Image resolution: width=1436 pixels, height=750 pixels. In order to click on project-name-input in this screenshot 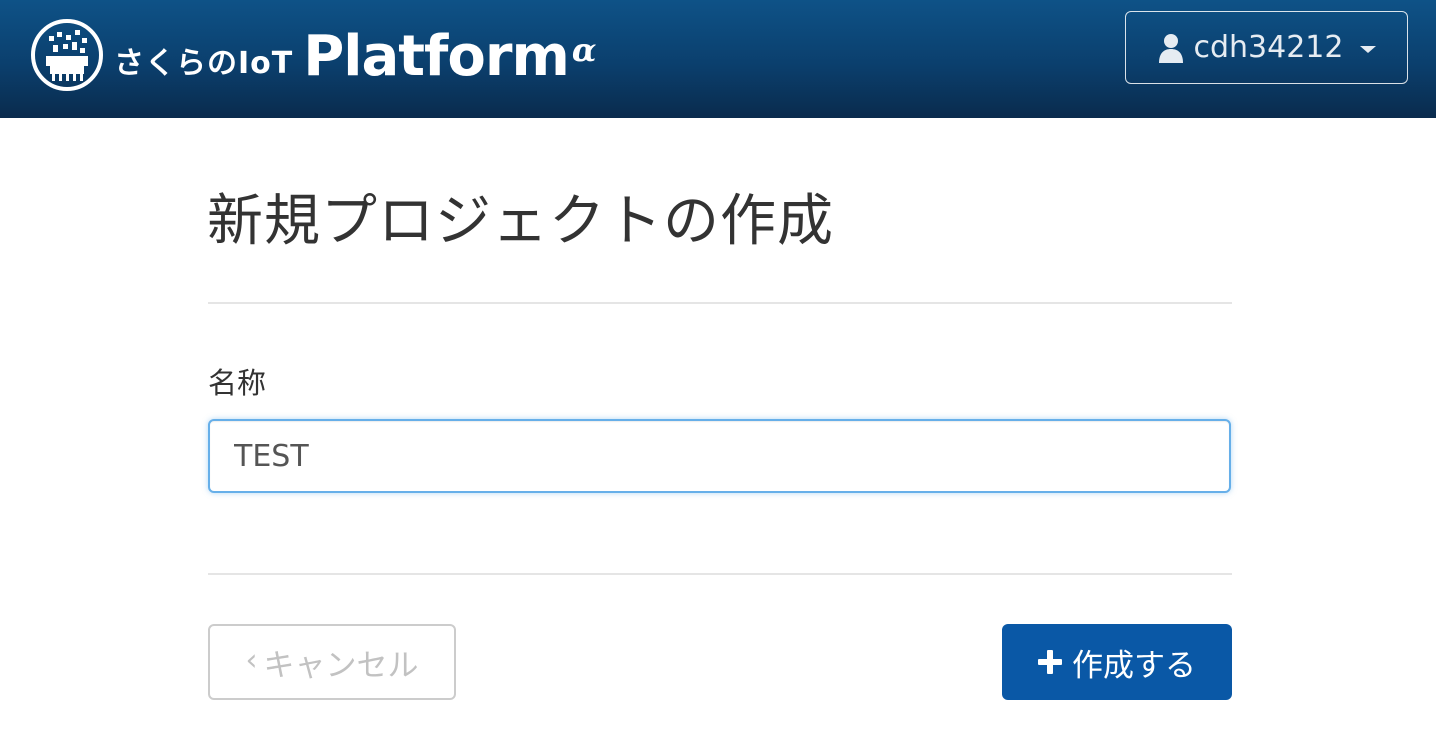, I will do `click(719, 456)`.